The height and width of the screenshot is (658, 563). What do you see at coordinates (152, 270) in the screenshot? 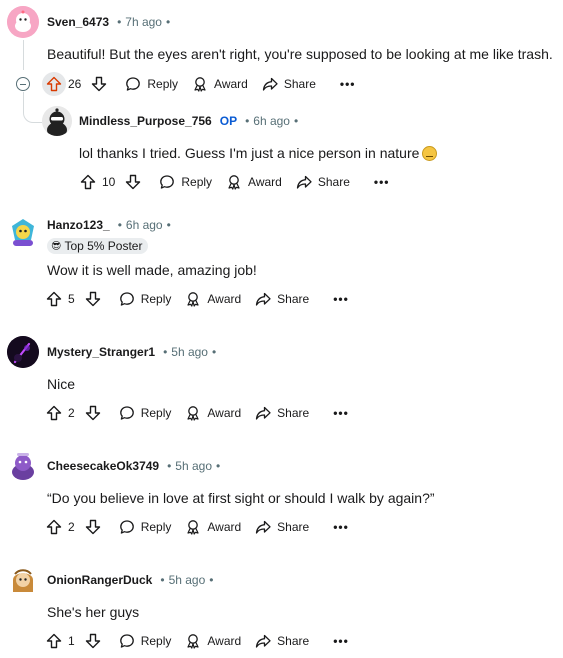
I see `comment-text: Wow it is well made, amazing job!` at bounding box center [152, 270].